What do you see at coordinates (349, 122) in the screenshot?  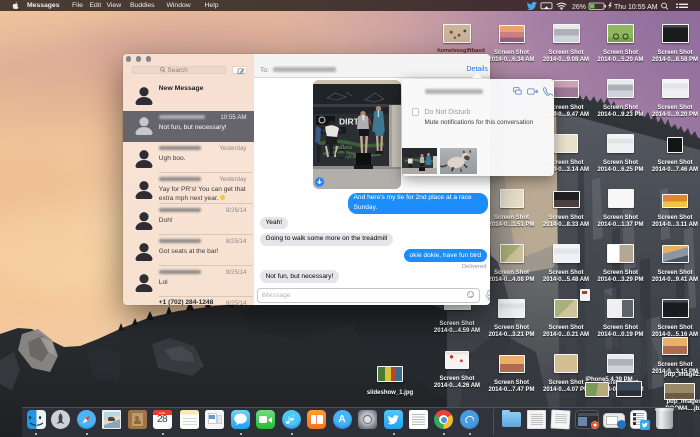 I see `svg-text: DIRT` at bounding box center [349, 122].